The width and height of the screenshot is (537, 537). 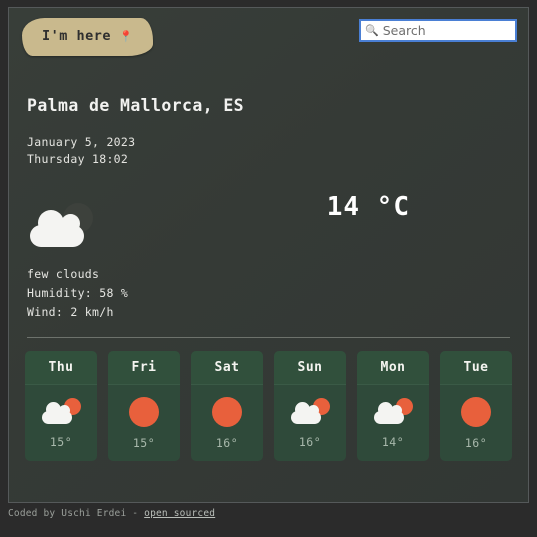 I want to click on im-here-label: I'm here, so click(x=77, y=36).